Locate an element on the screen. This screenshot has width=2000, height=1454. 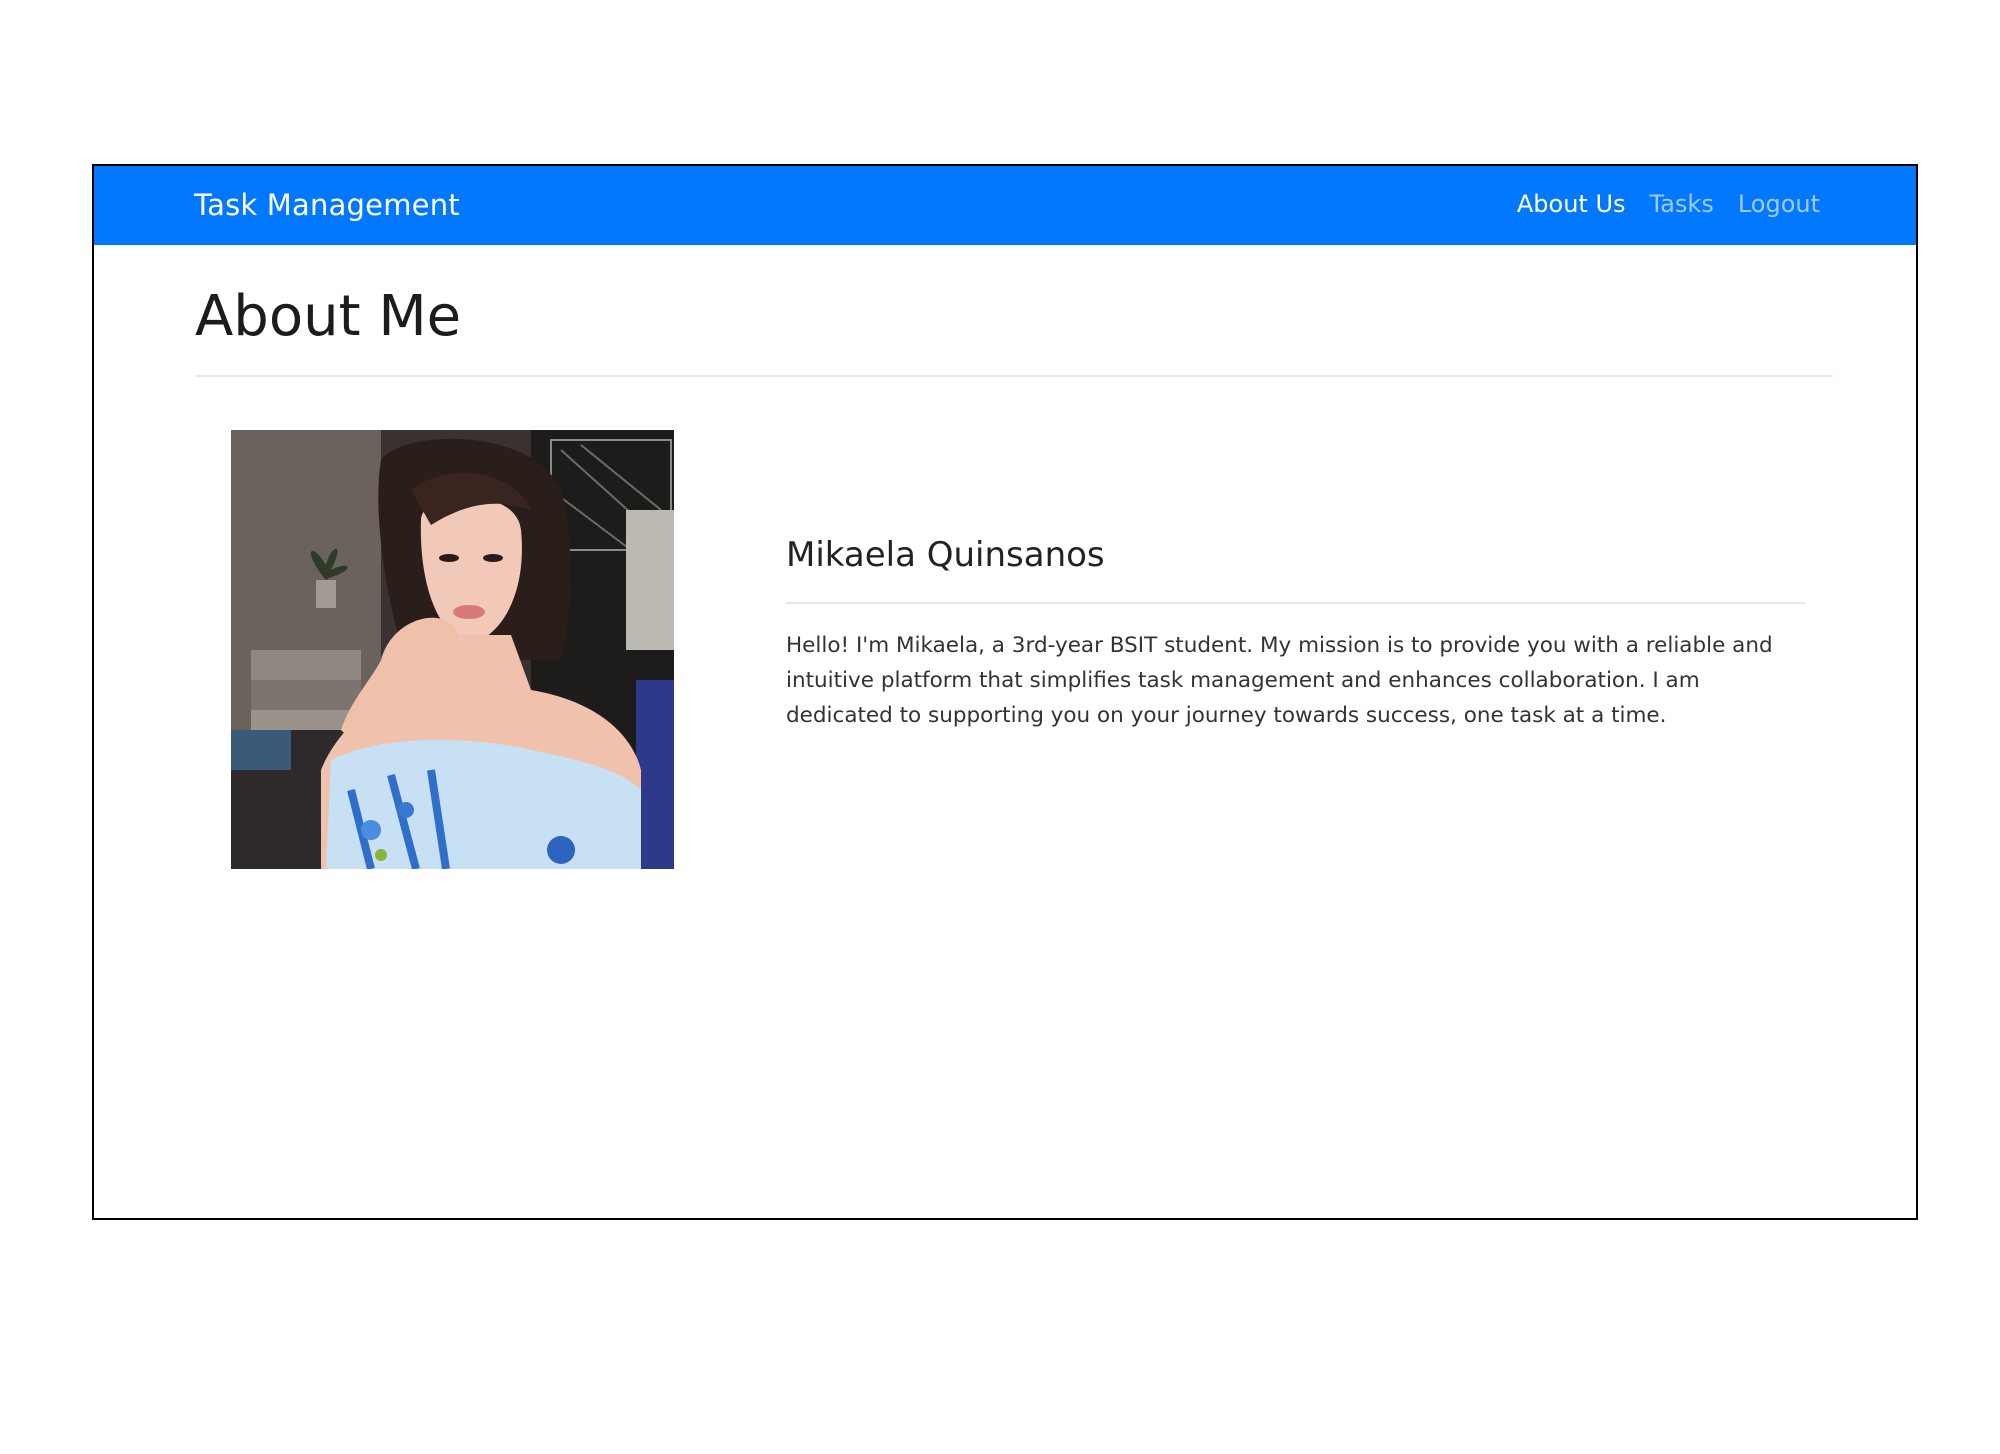
nav-links: About Us Tasks Logout is located at coordinates (1668, 204).